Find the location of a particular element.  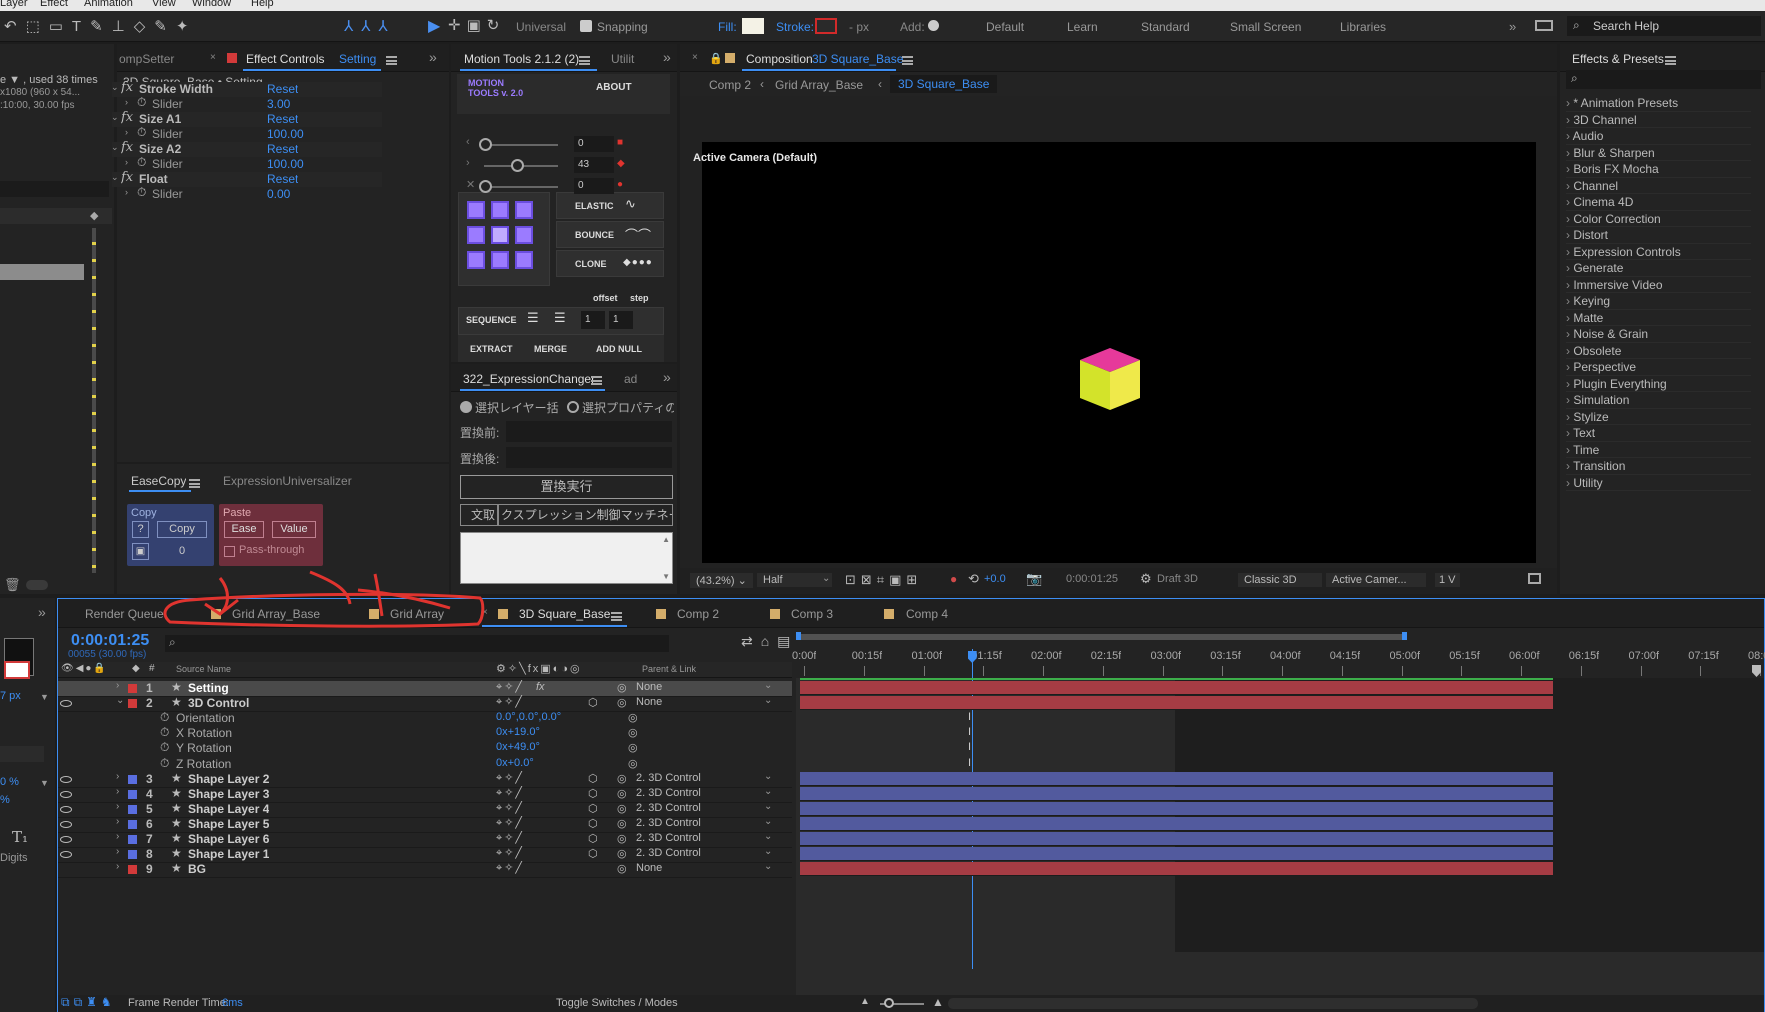

strip-percent-1: 0 % is located at coordinates (9, 782).